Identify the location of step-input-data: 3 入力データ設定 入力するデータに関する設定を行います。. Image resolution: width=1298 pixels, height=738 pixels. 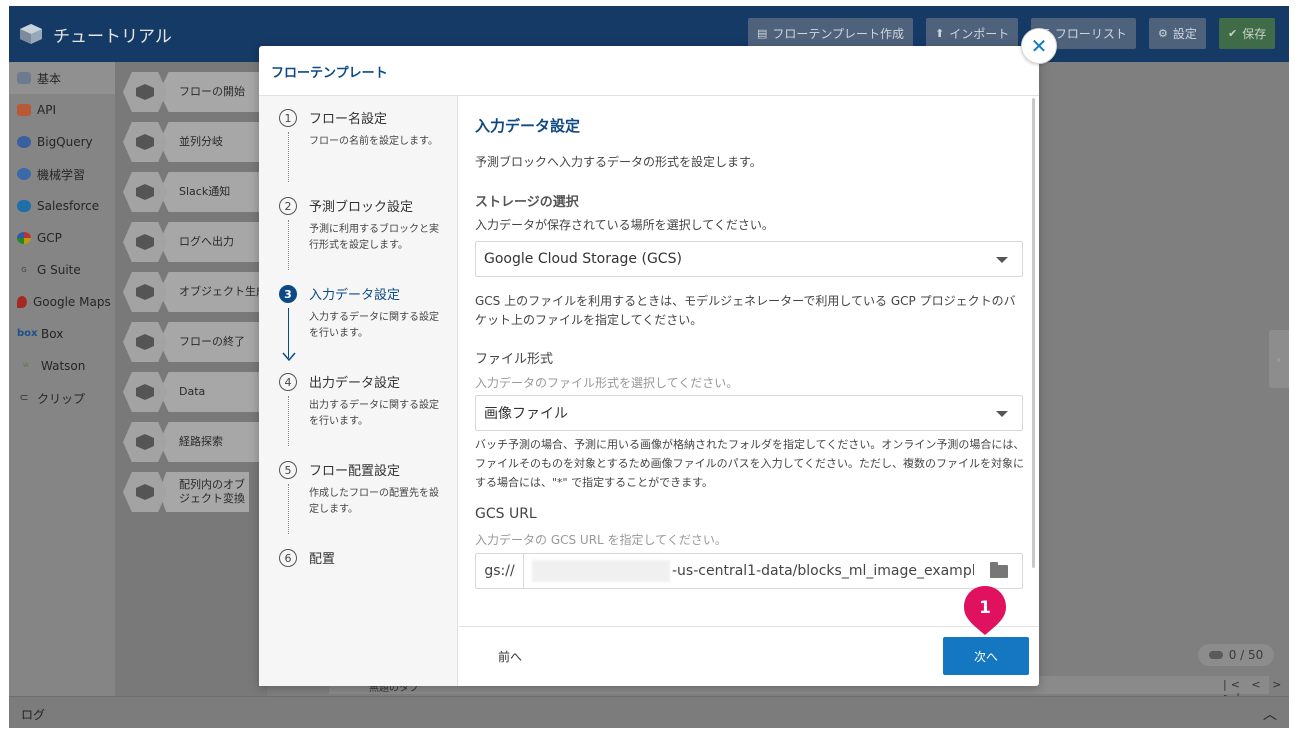
(366, 324).